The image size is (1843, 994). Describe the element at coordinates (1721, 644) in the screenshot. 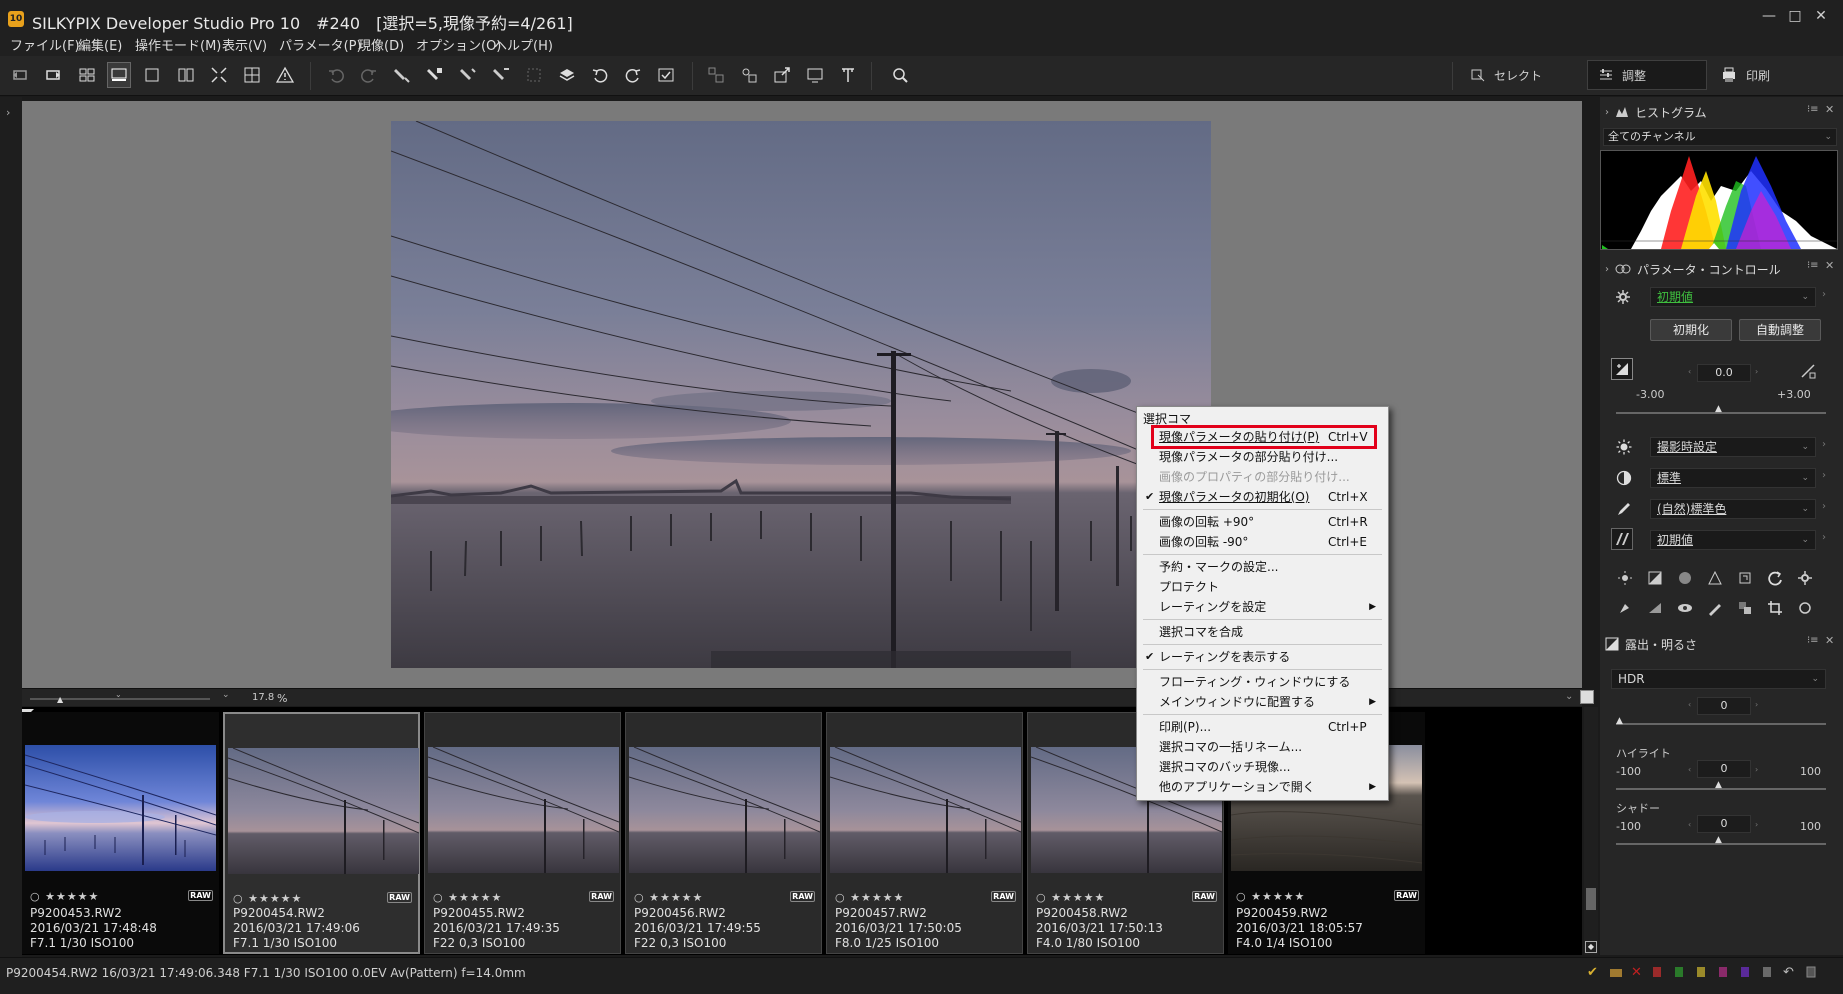

I see `exposure-brightness-header: 露出・明るさ` at that location.